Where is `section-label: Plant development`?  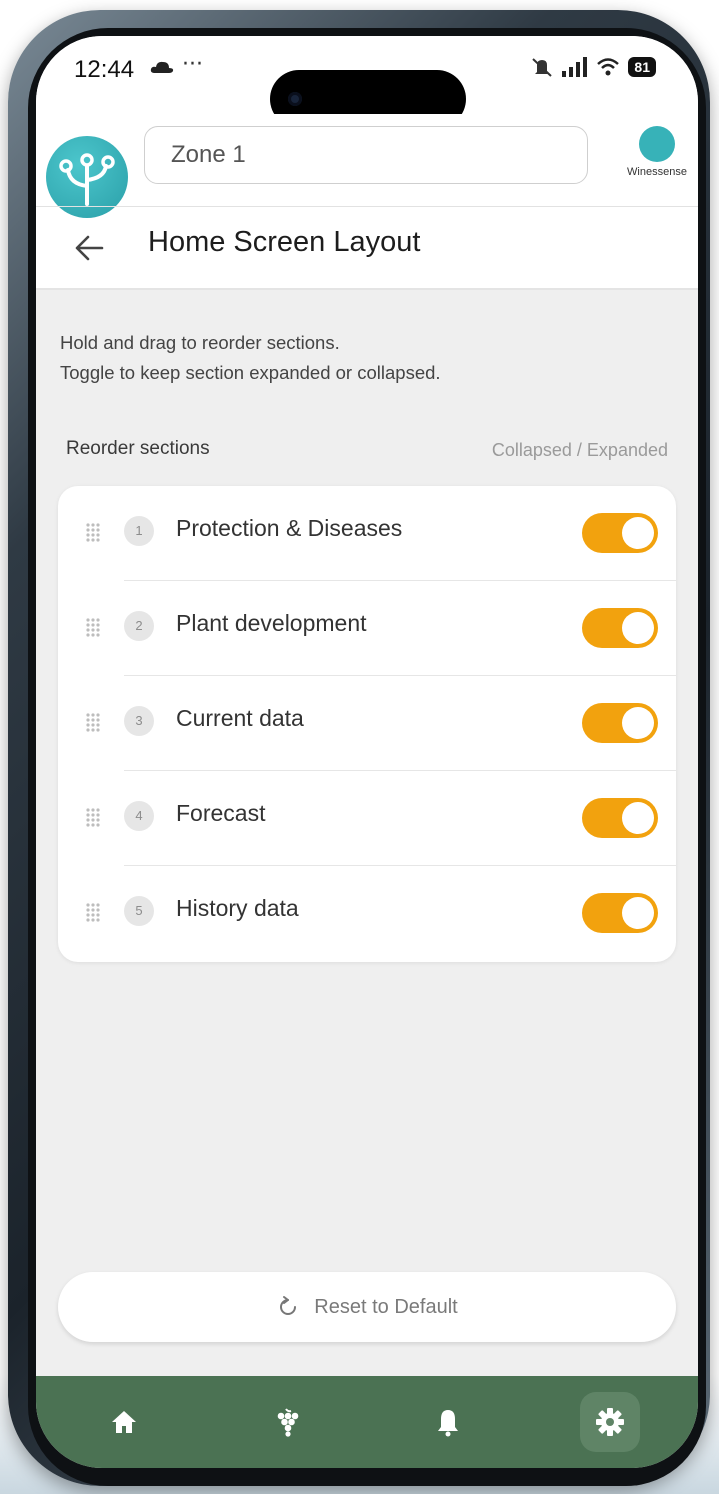
section-label: Plant development is located at coordinates (271, 623).